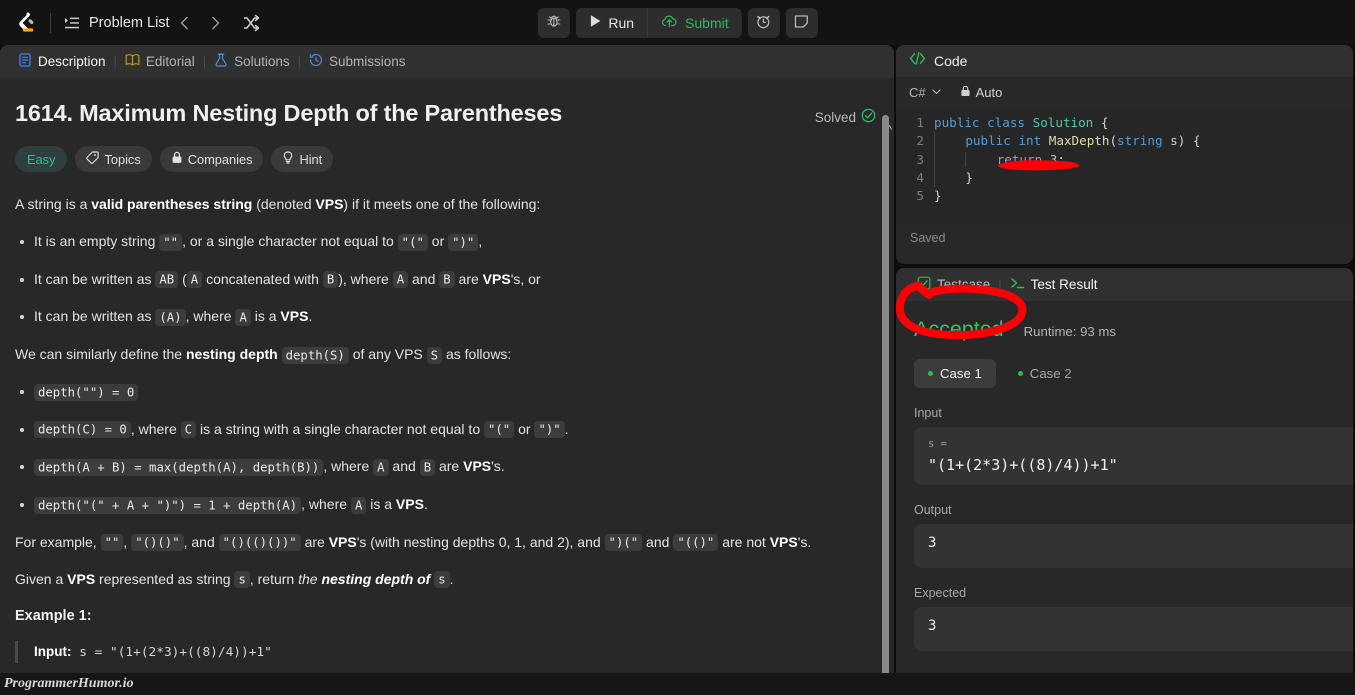 The height and width of the screenshot is (695, 1355). I want to click on example-block: Input: s = "(1+(2*3)+((8)/4))+1", so click(445, 651).